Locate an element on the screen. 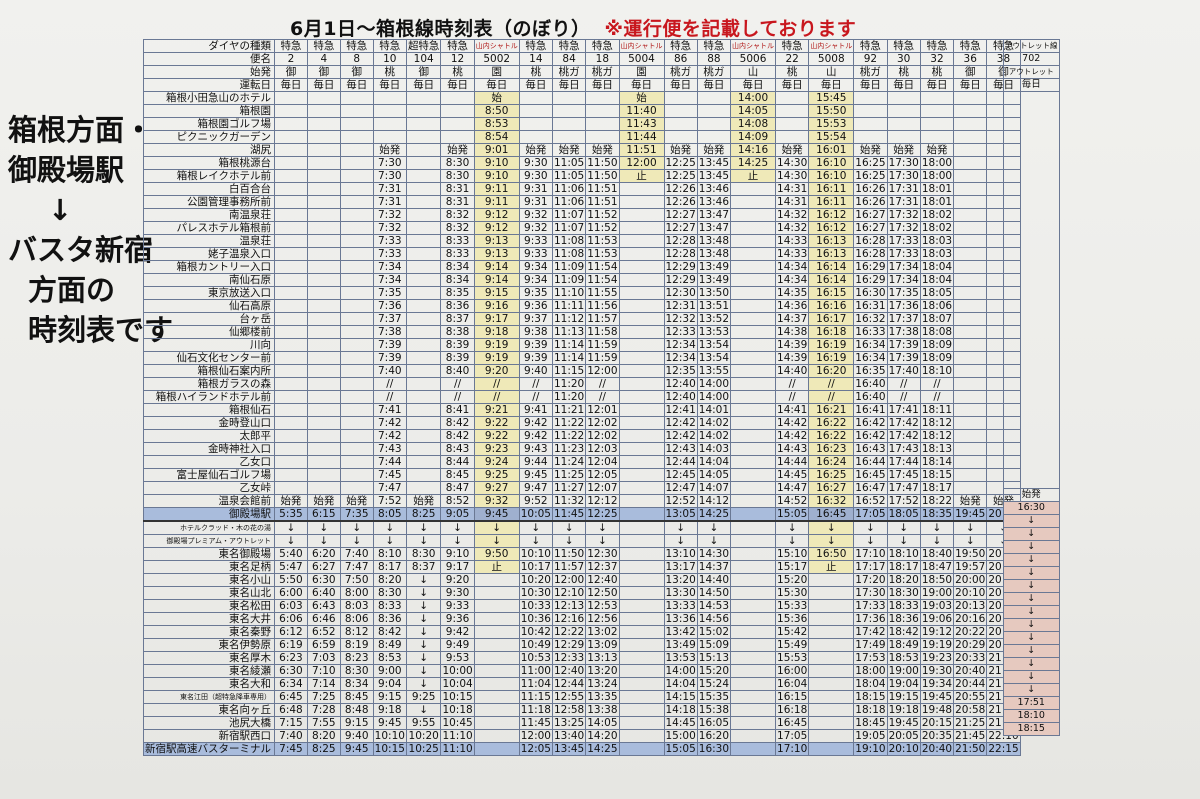 This screenshot has width=1200, height=799. time-cell: 12:29 is located at coordinates (569, 645).